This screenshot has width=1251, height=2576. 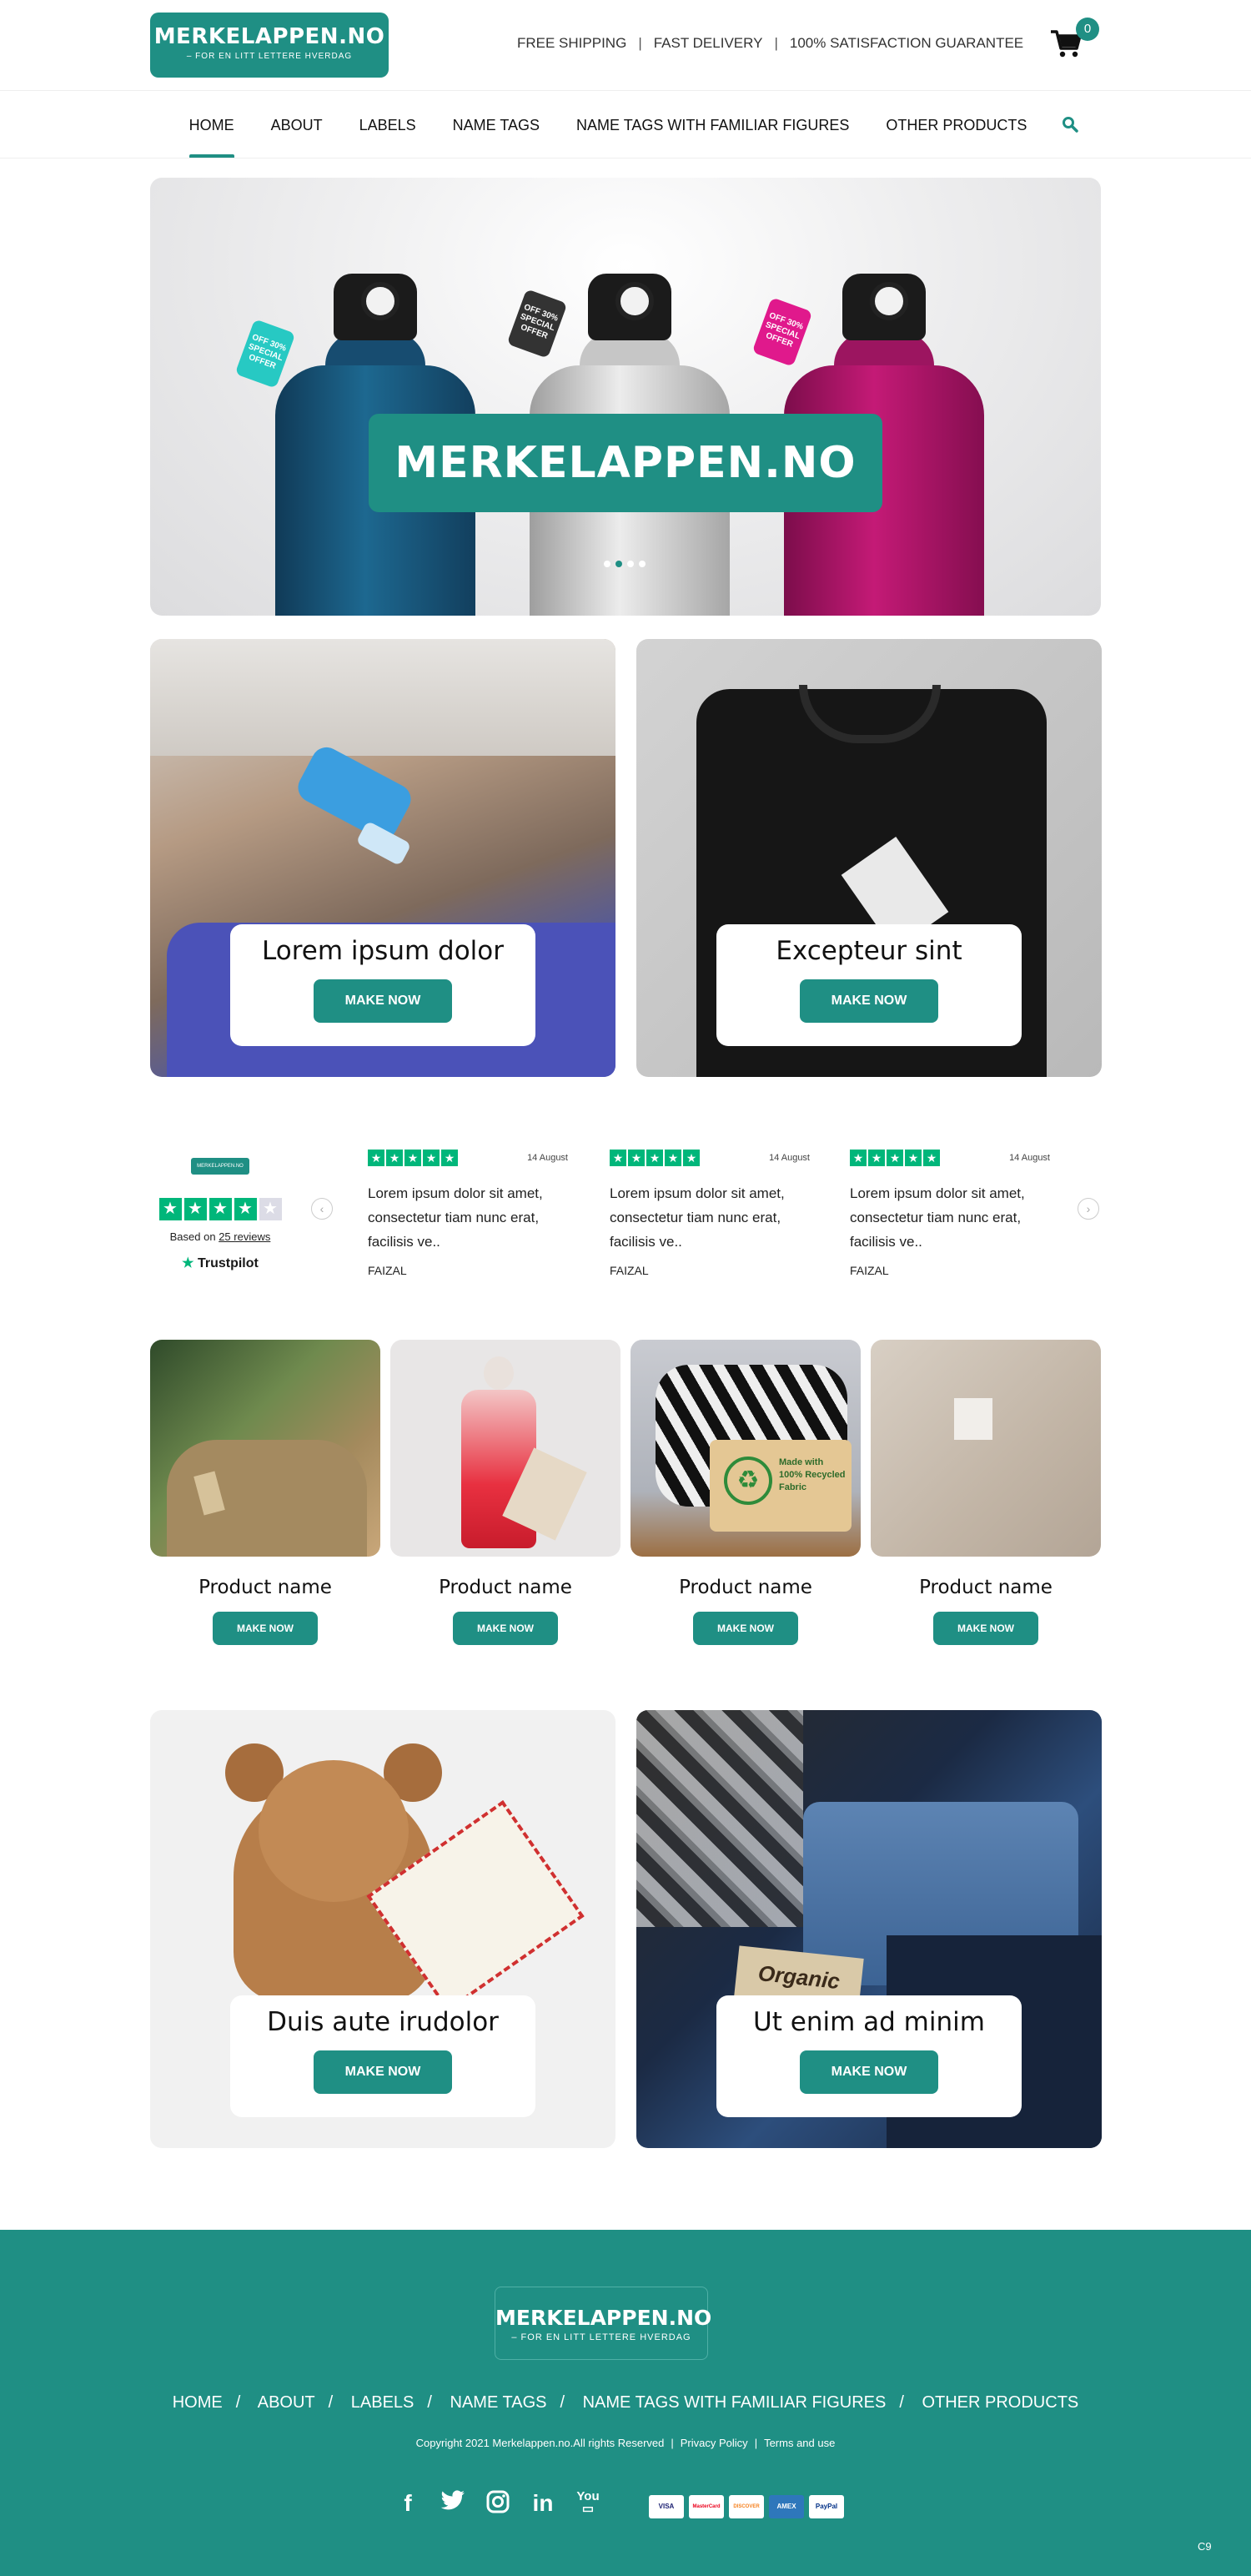 I want to click on footer-link-name-tags: NAME TAGS, so click(x=499, y=2402).